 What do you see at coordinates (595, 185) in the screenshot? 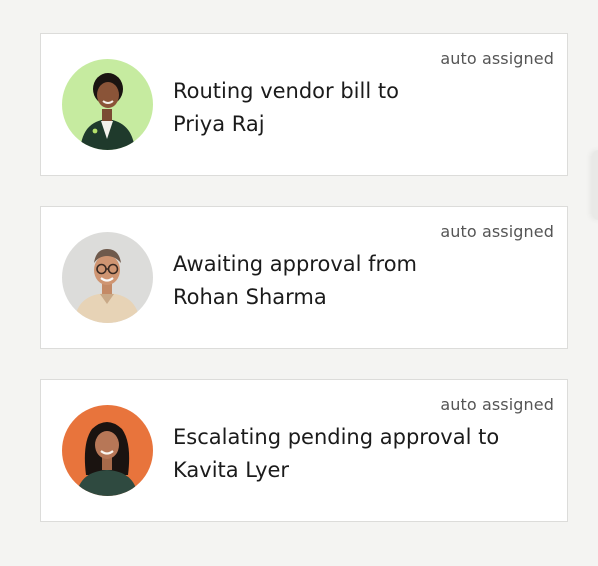
I see `side-panel-edge` at bounding box center [595, 185].